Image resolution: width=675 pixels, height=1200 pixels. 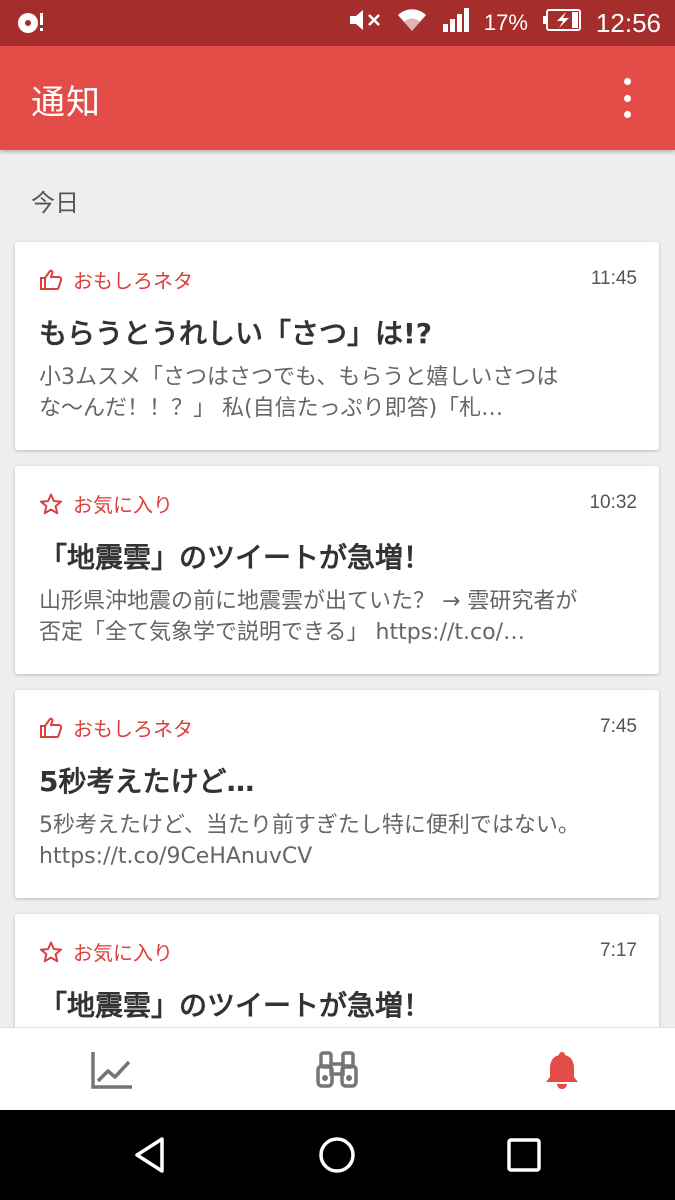 I want to click on home-button, so click(x=337, y=1155).